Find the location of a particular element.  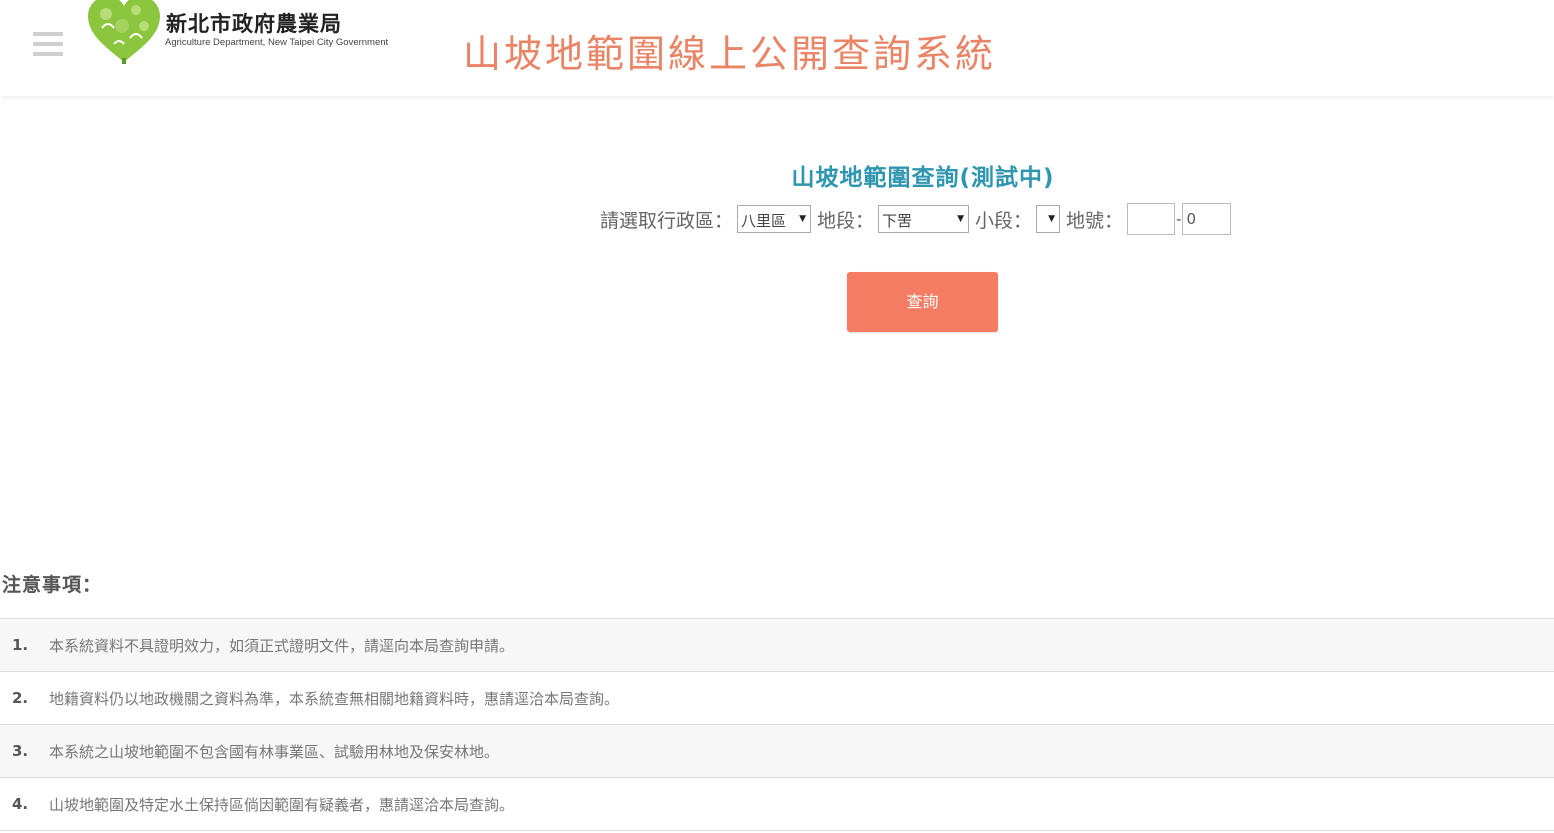

landno-dash: - is located at coordinates (1179, 219).